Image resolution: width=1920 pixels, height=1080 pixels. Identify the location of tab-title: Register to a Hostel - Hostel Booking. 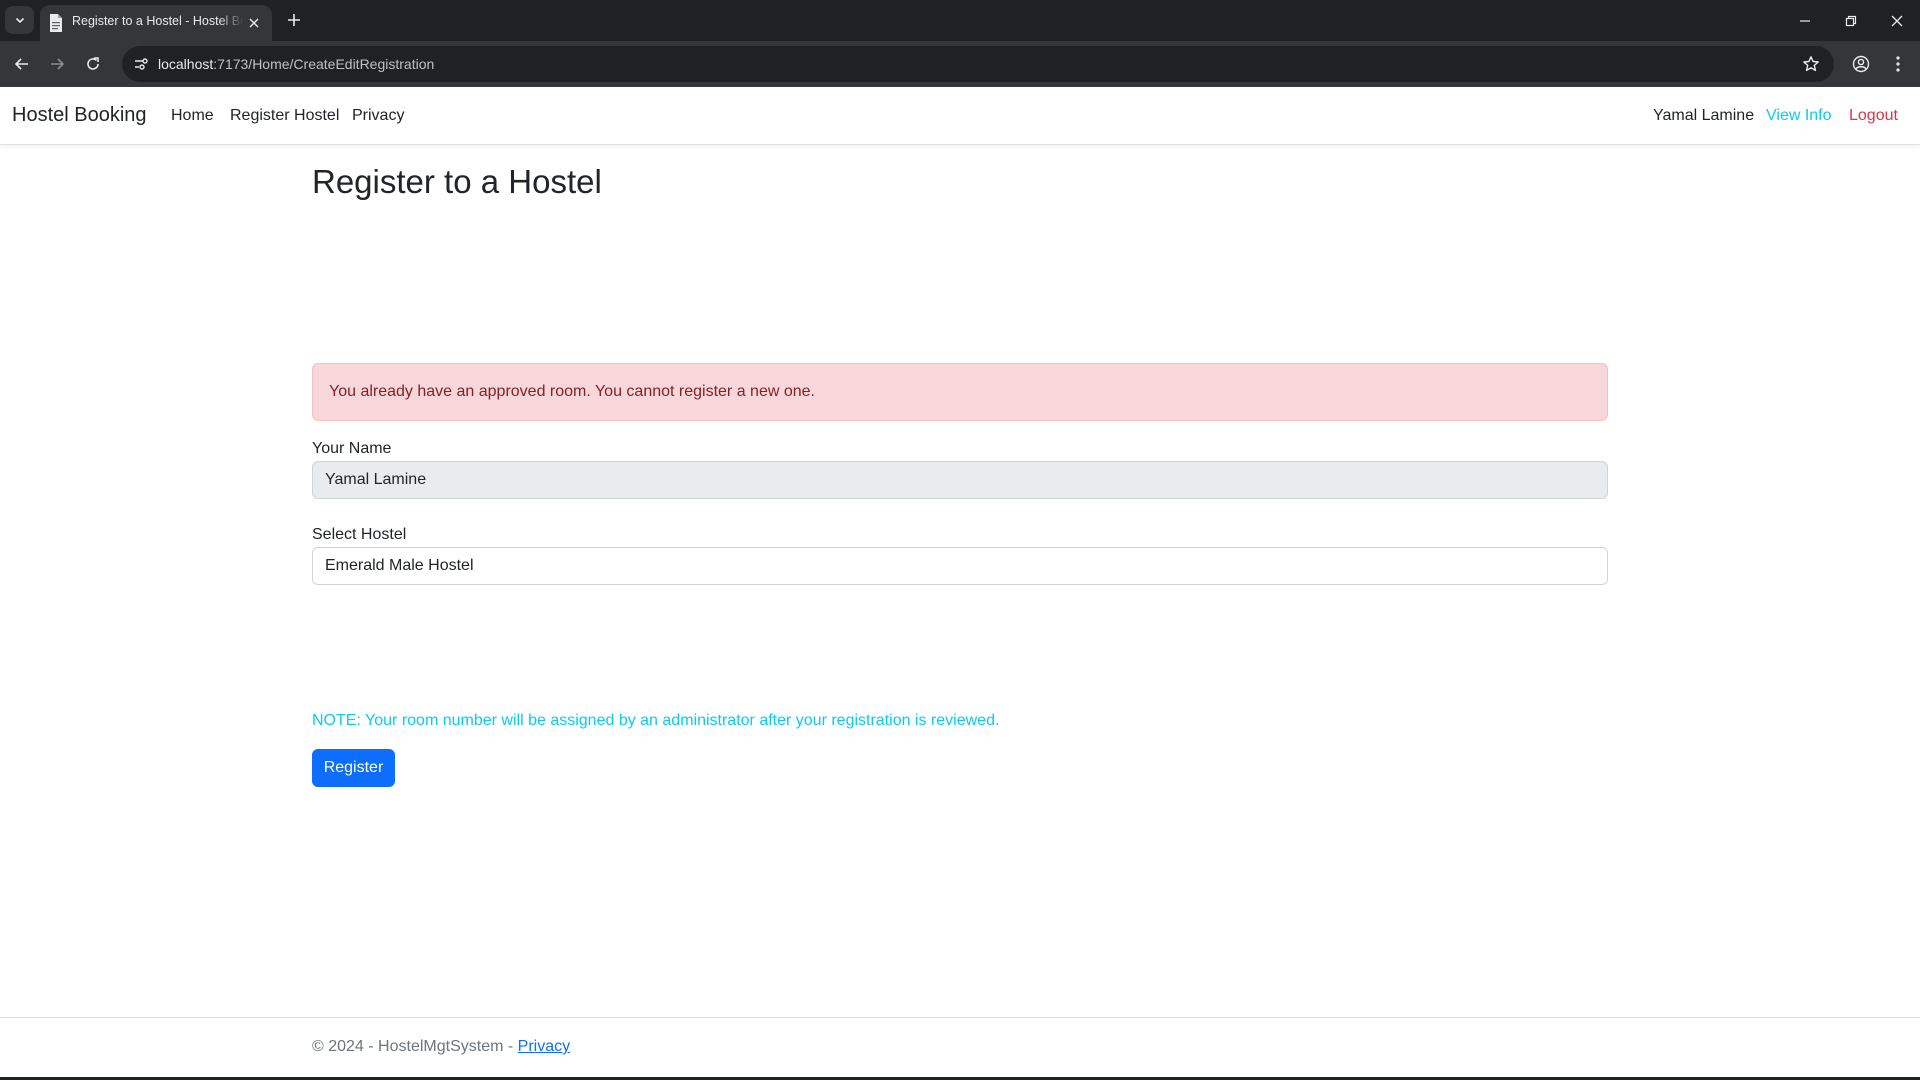
(158, 21).